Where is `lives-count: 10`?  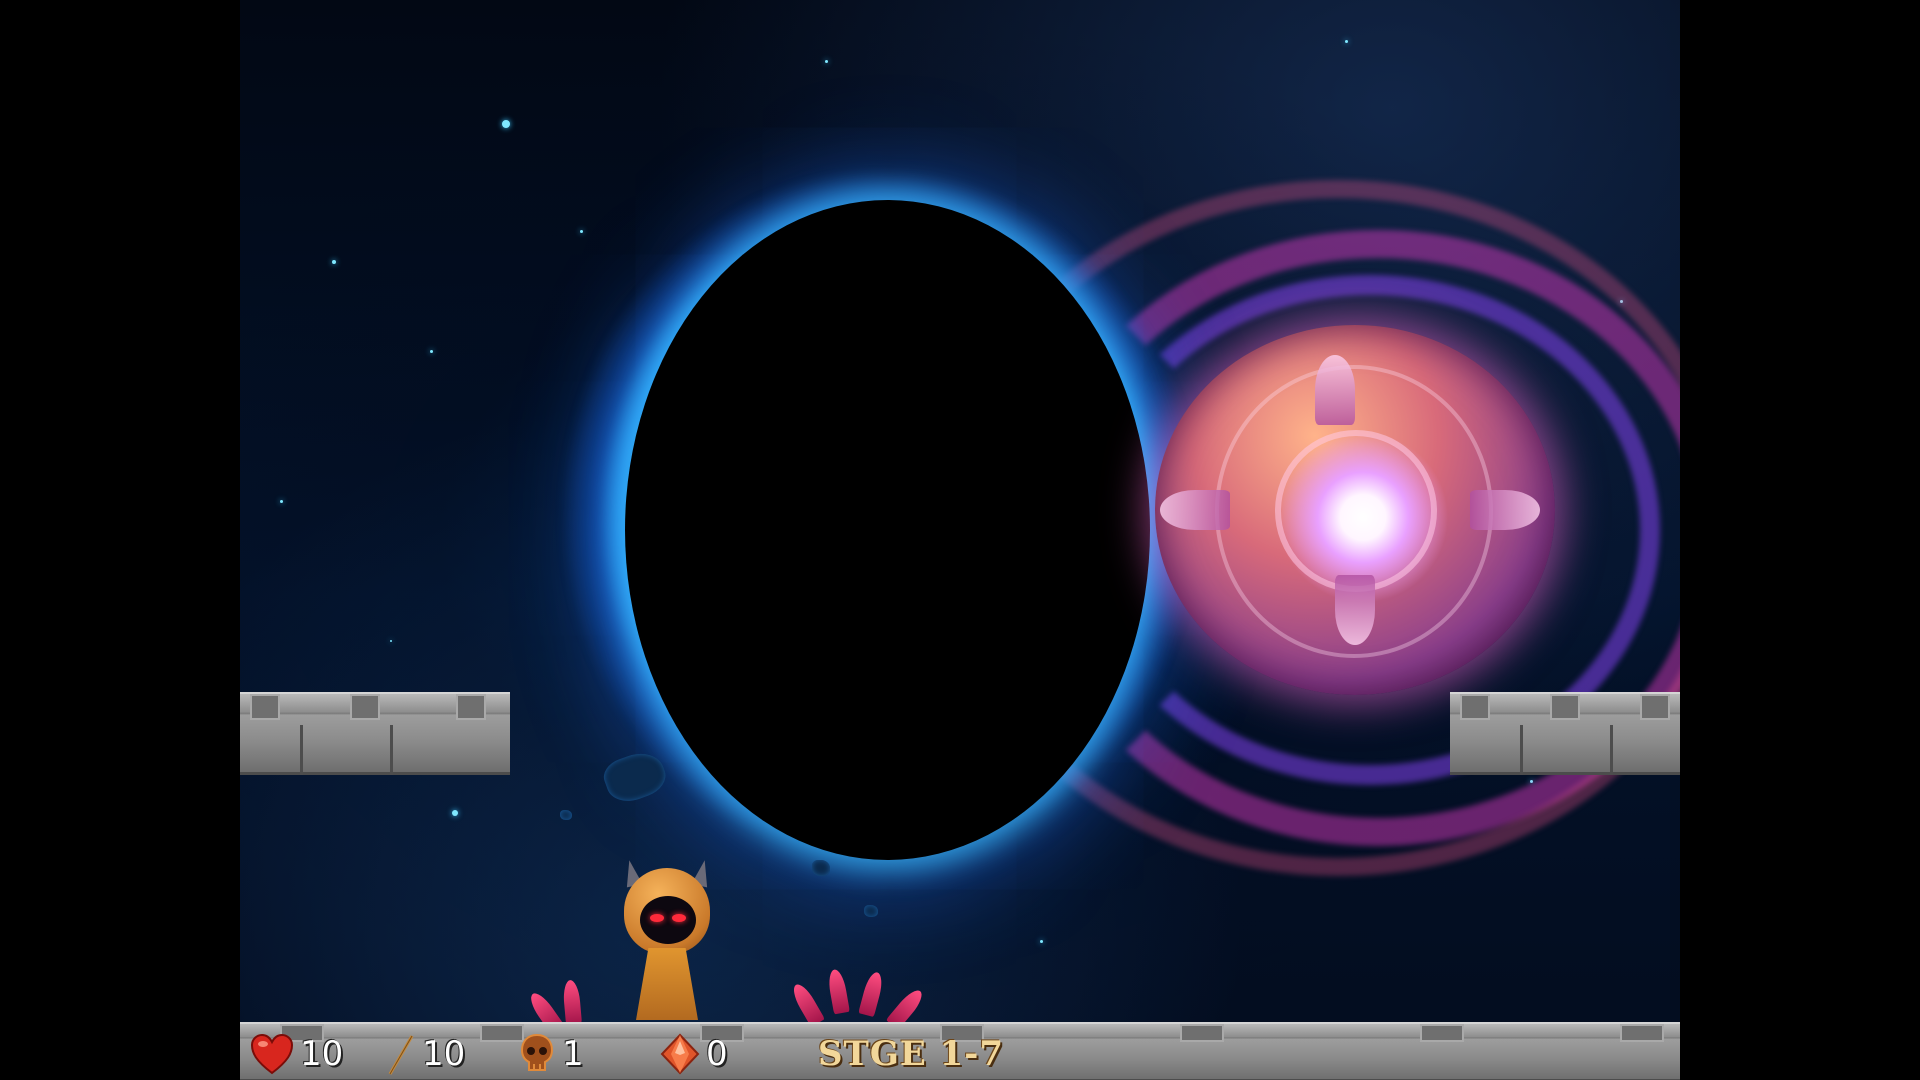
lives-count: 10 is located at coordinates (322, 1054).